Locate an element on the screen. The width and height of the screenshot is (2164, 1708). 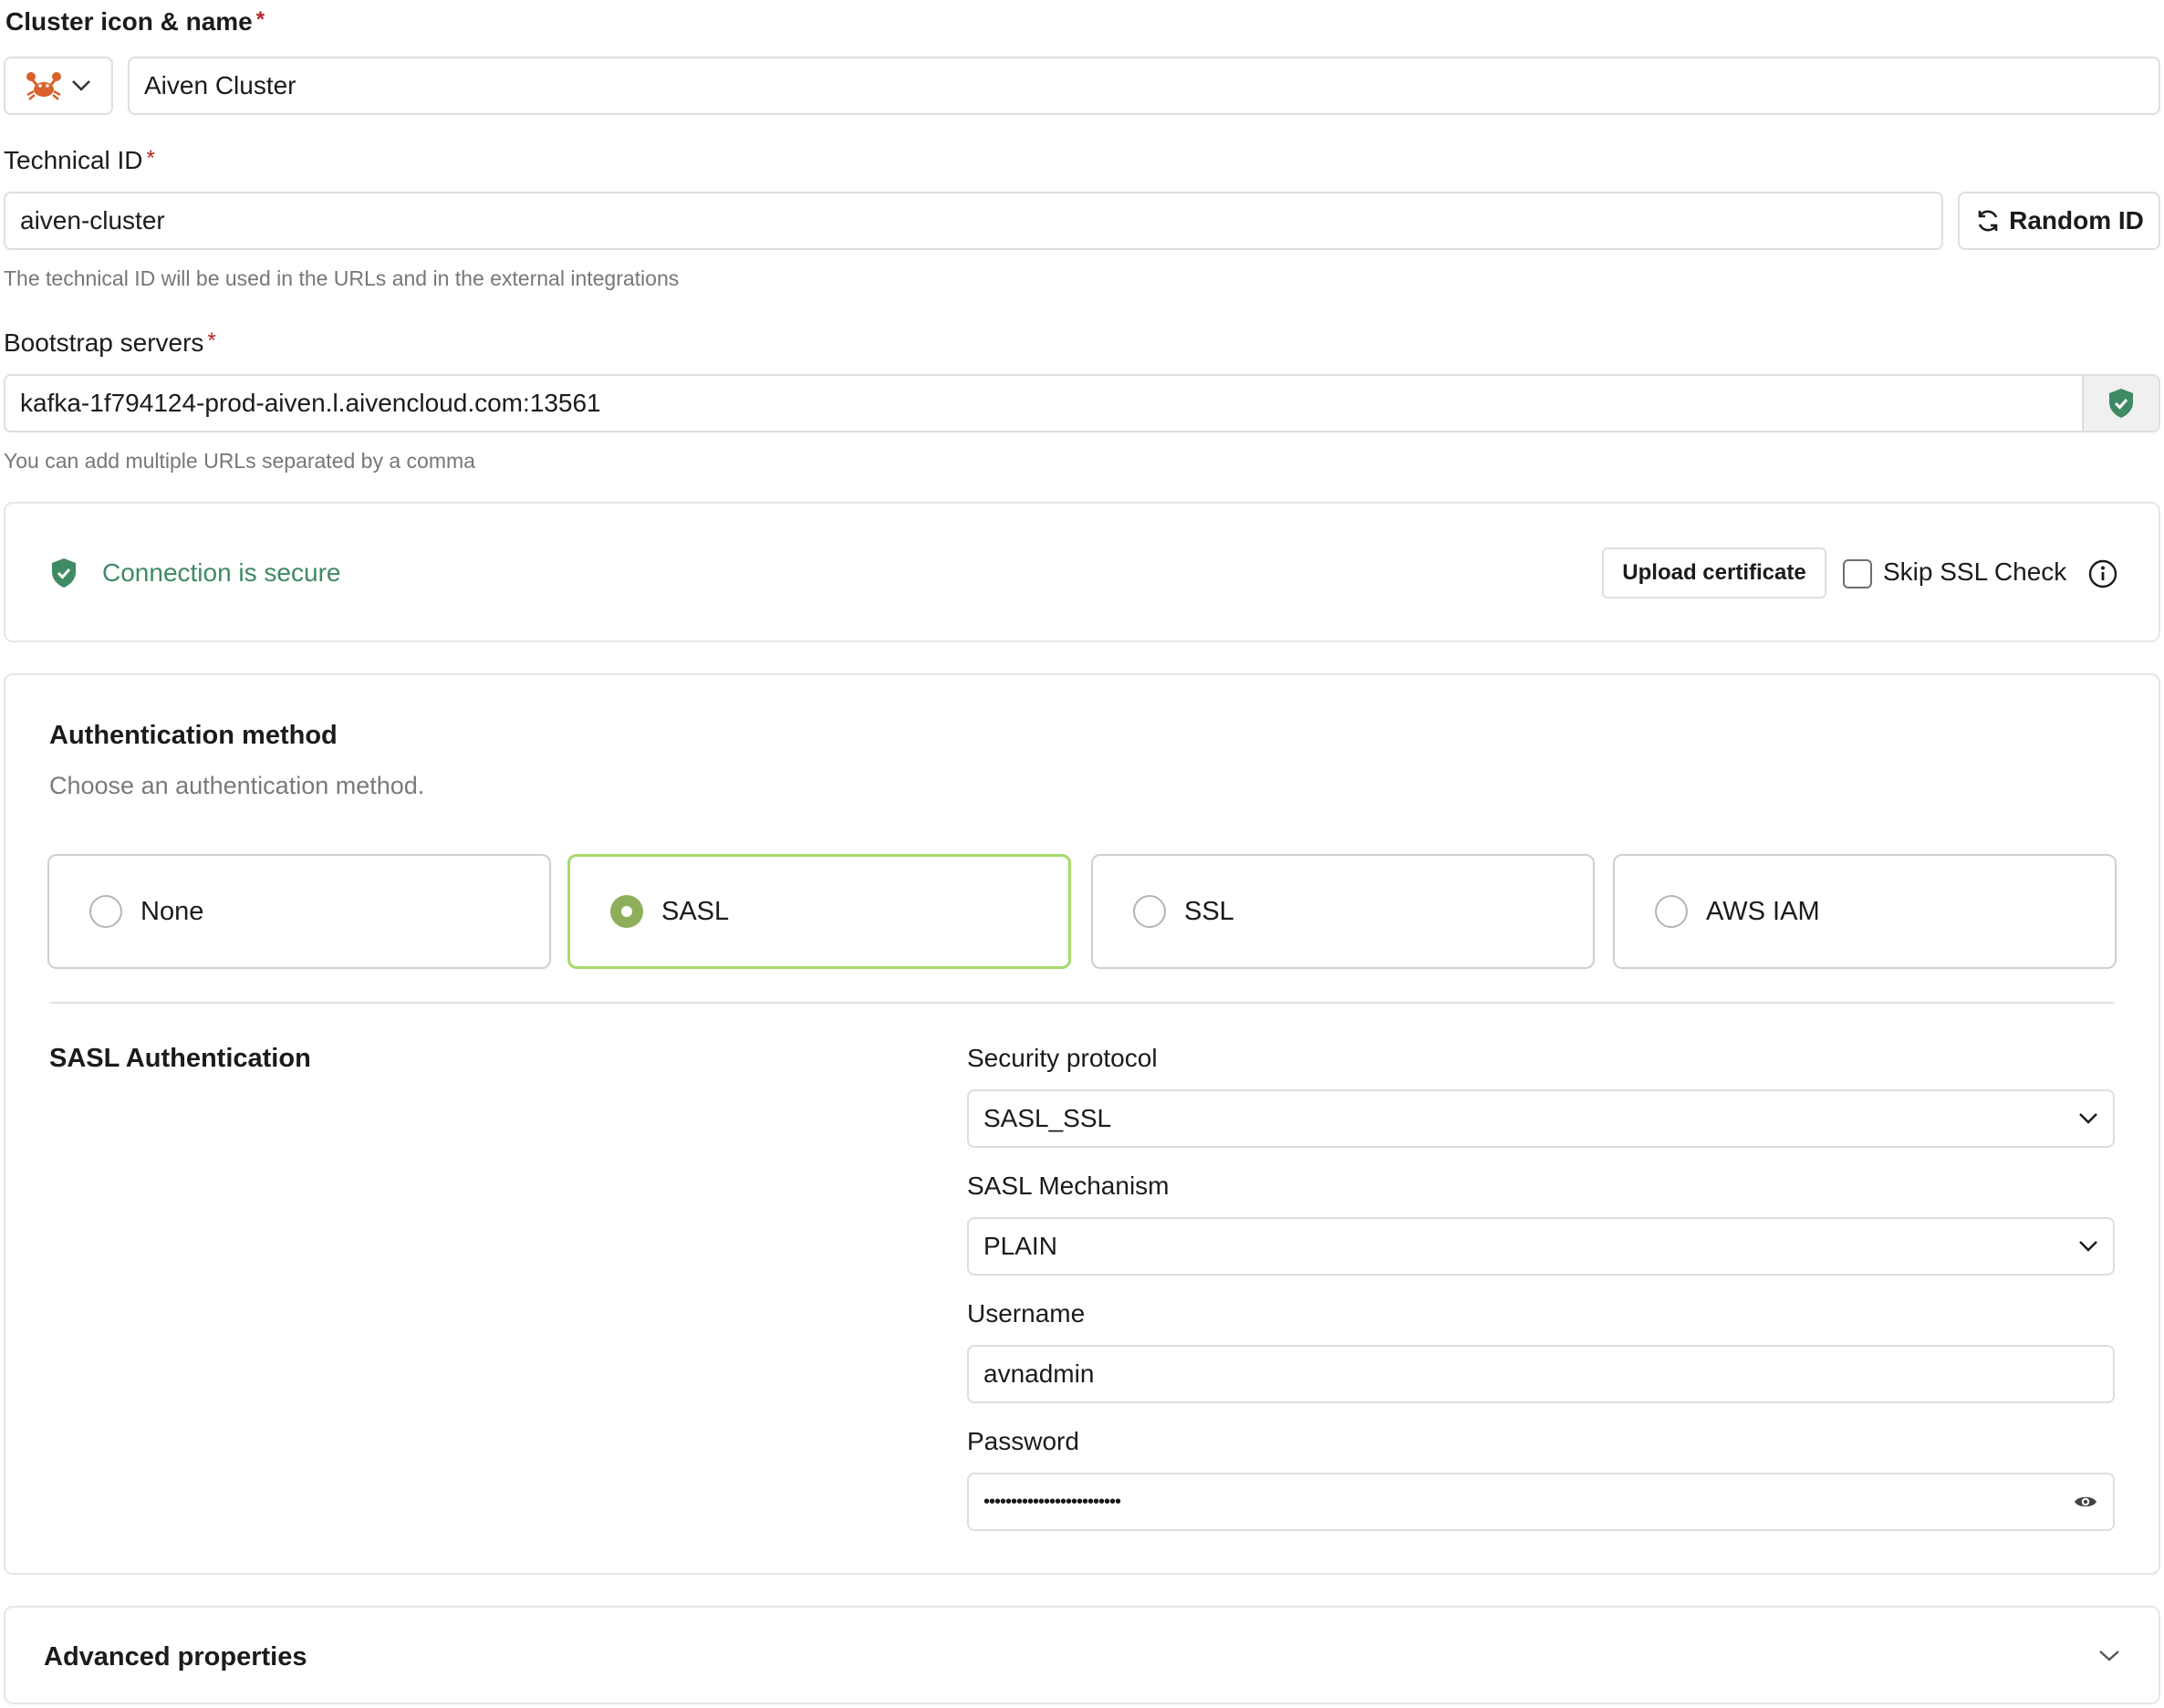
auth-option-aws-iam: AWS IAM is located at coordinates (1865, 912).